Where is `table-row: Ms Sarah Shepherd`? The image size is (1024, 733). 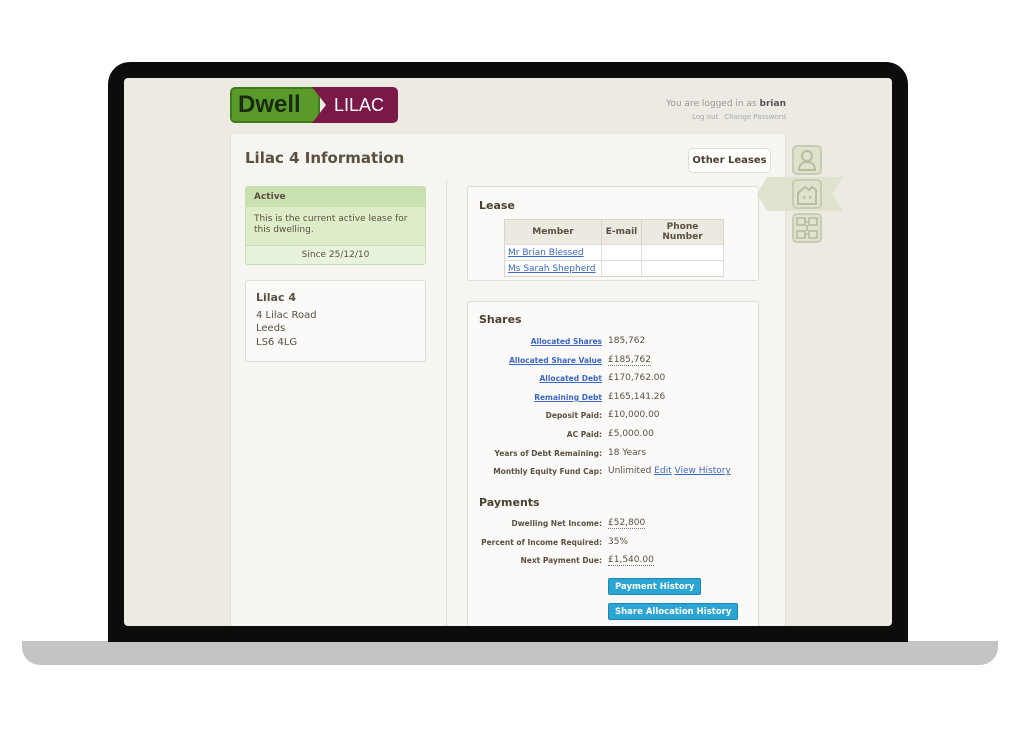
table-row: Ms Sarah Shepherd is located at coordinates (614, 268).